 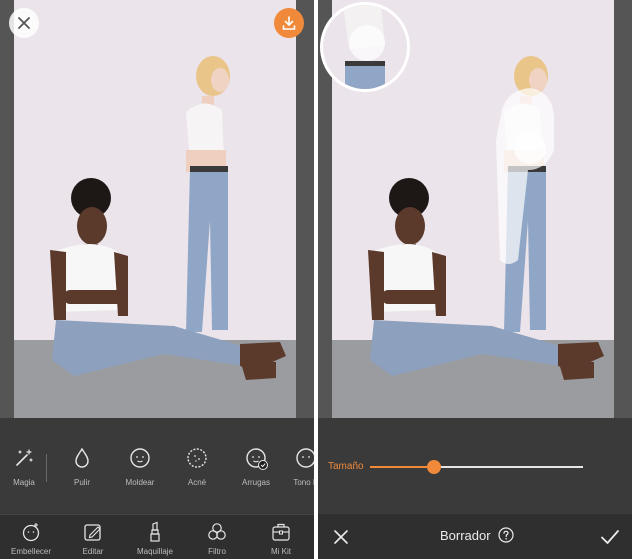 I want to click on close-button, so click(x=24, y=23).